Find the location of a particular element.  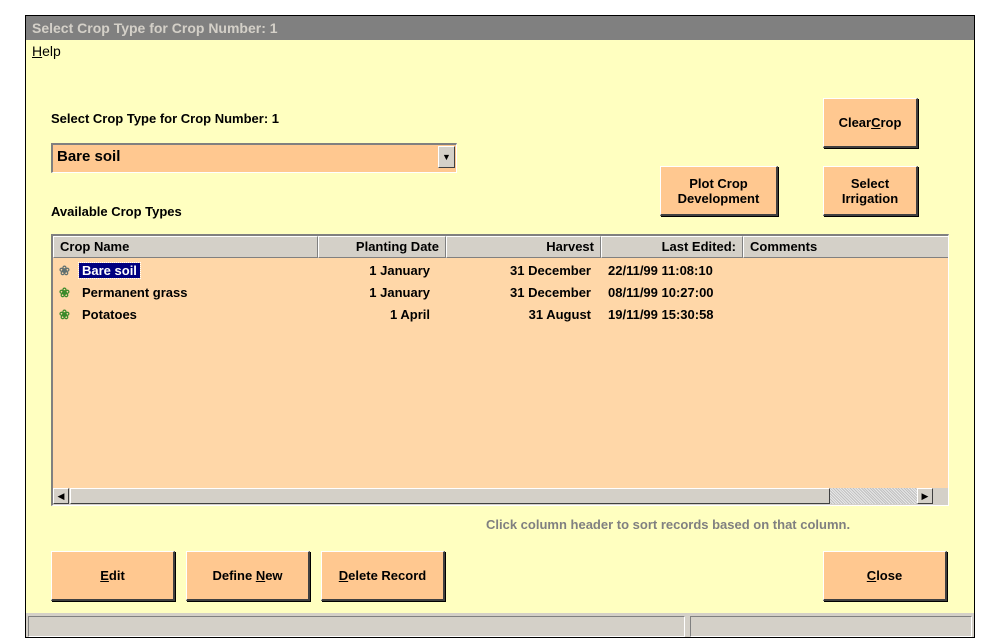

arrow-left-icon: ◀ is located at coordinates (61, 496).